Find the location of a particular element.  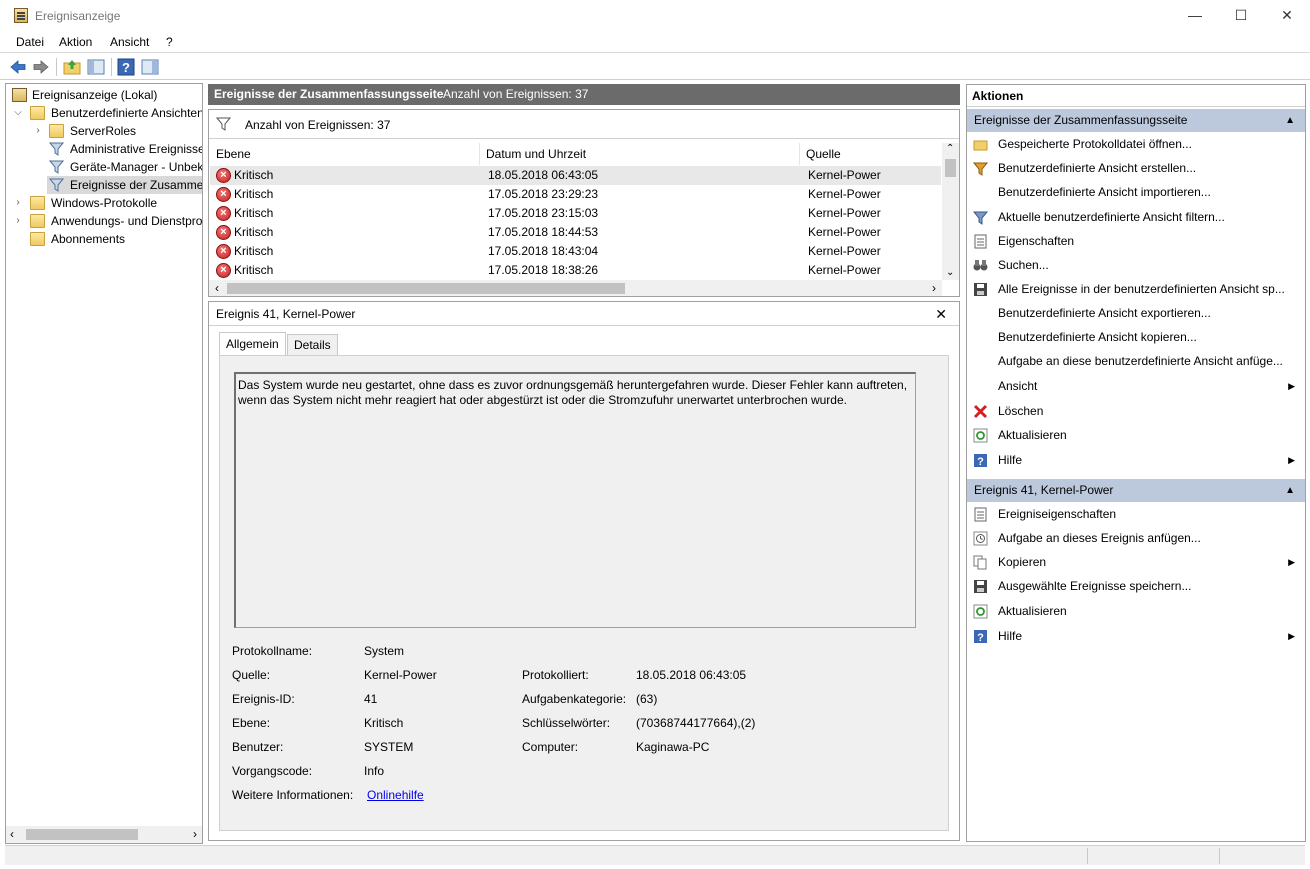

tree-item-device-manager: Geräte-Manager - Unbek is located at coordinates (104, 167).